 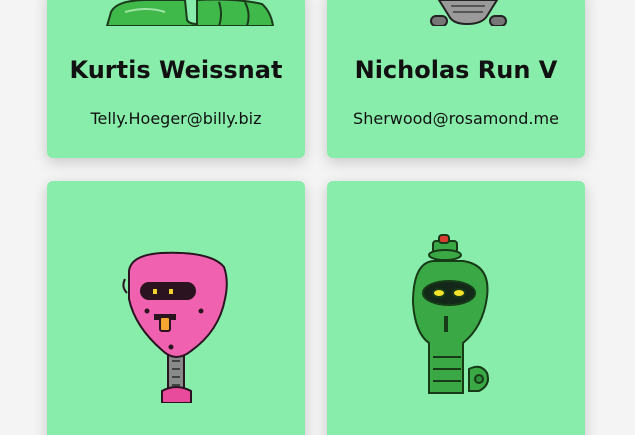 What do you see at coordinates (456, 70) in the screenshot?
I see `card-name: Nicholas Run V` at bounding box center [456, 70].